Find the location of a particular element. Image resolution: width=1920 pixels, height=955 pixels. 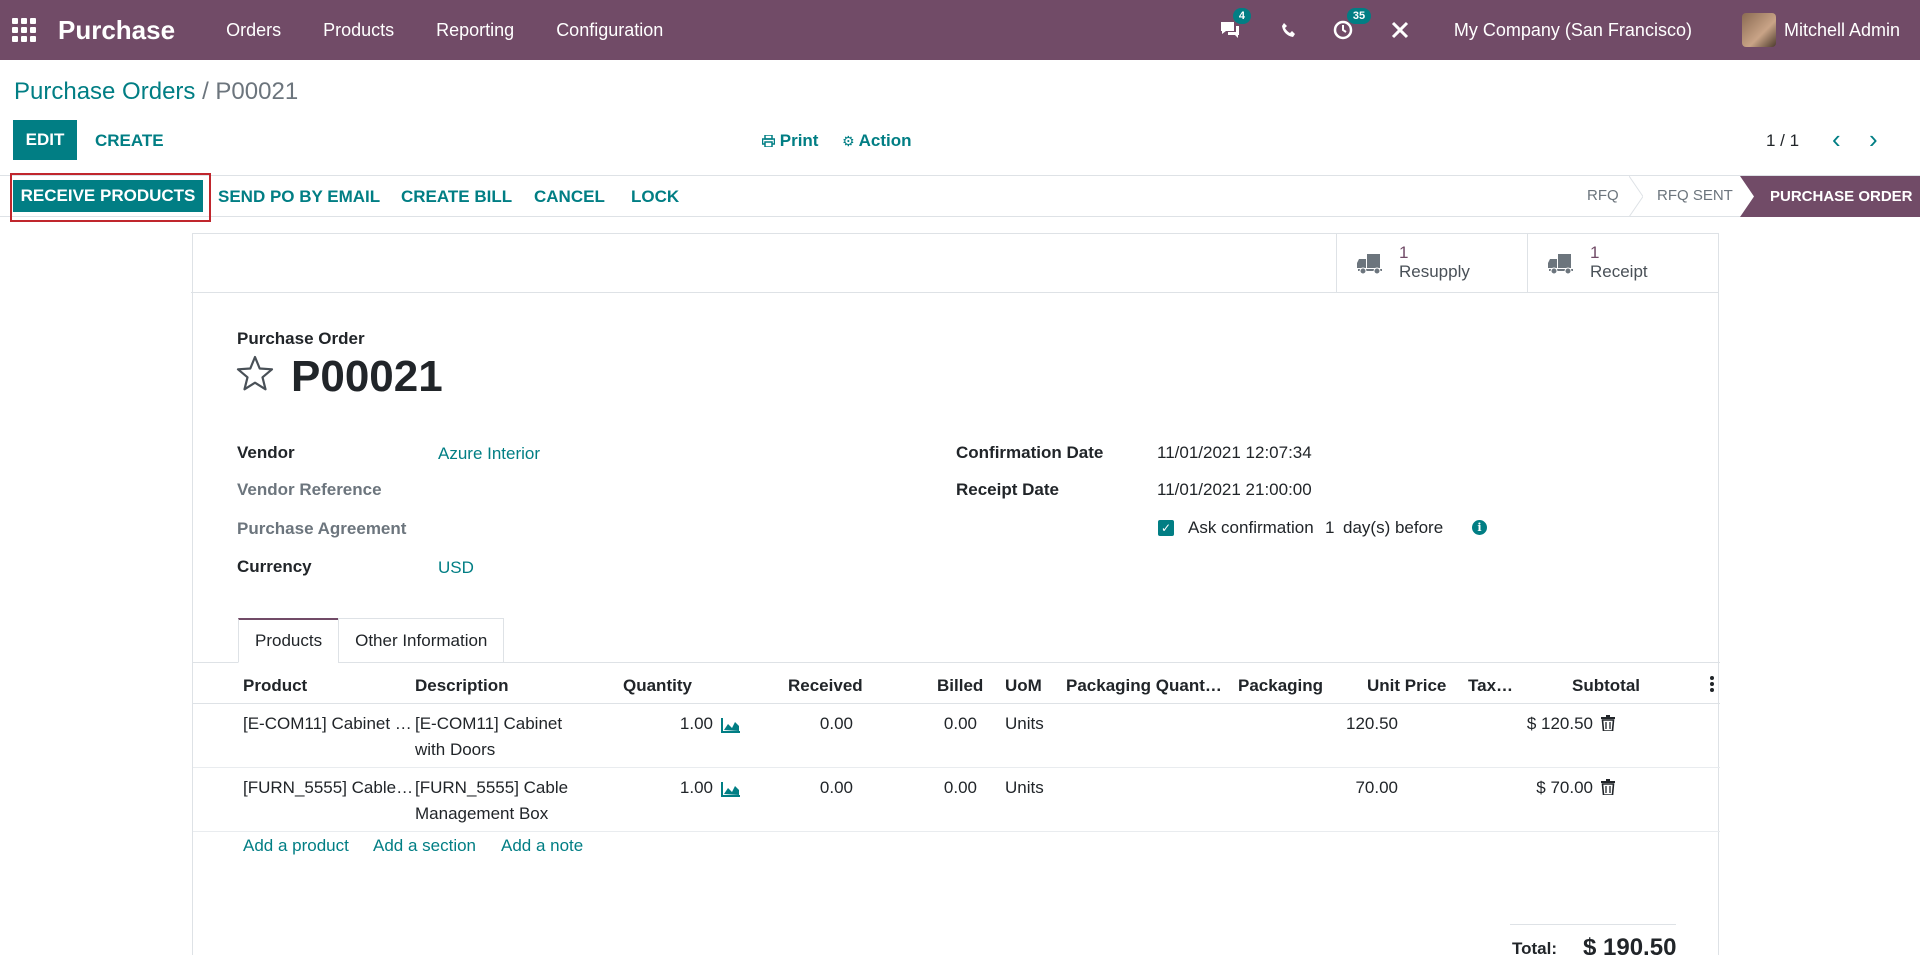

total-value: $ 190.50 is located at coordinates (1630, 944).